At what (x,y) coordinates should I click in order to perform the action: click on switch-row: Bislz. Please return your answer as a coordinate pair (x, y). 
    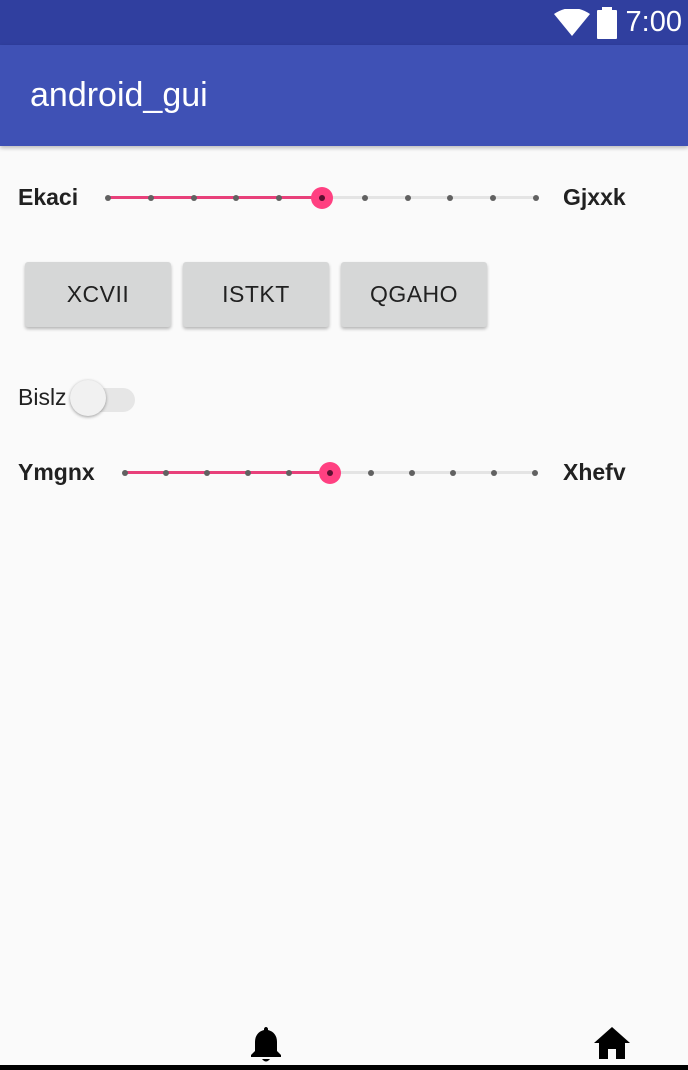
    Looking at the image, I should click on (344, 397).